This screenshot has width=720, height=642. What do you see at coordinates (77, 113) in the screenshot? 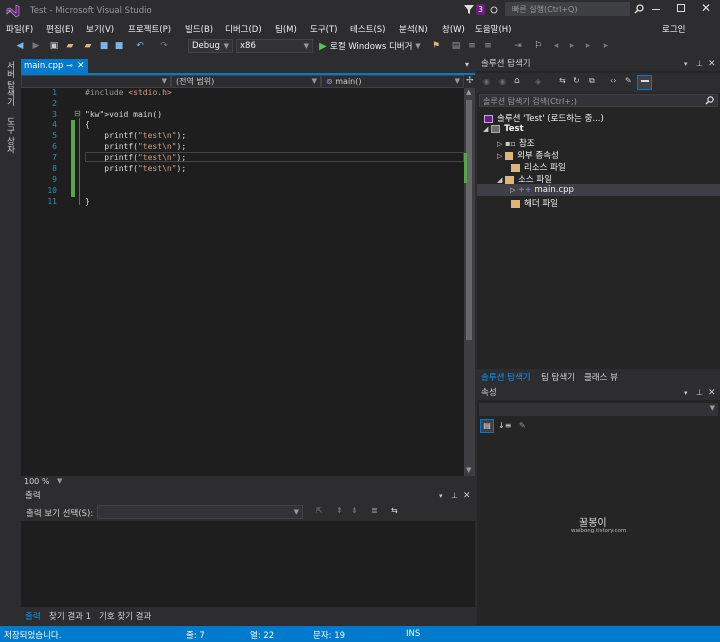
I see `collapse-icon: ⊟` at bounding box center [77, 113].